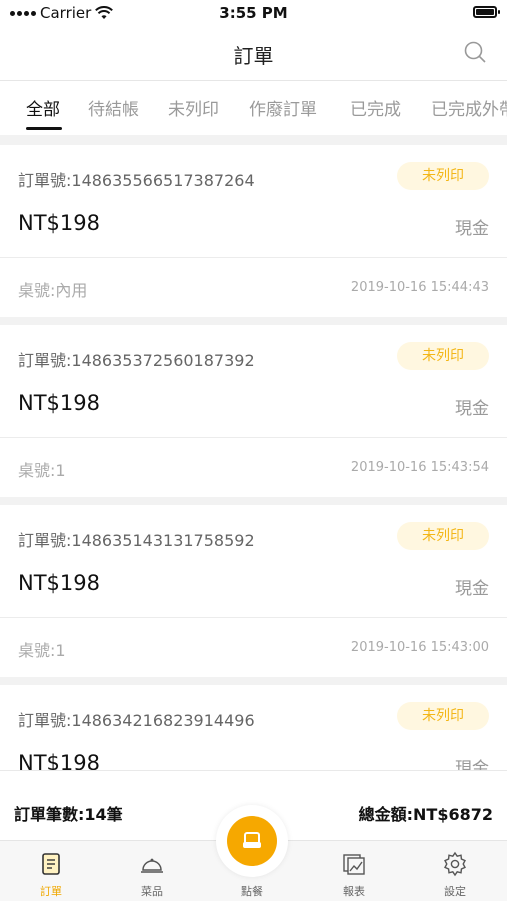  What do you see at coordinates (113, 107) in the screenshot?
I see `tab-pending-checkout: 待結帳` at bounding box center [113, 107].